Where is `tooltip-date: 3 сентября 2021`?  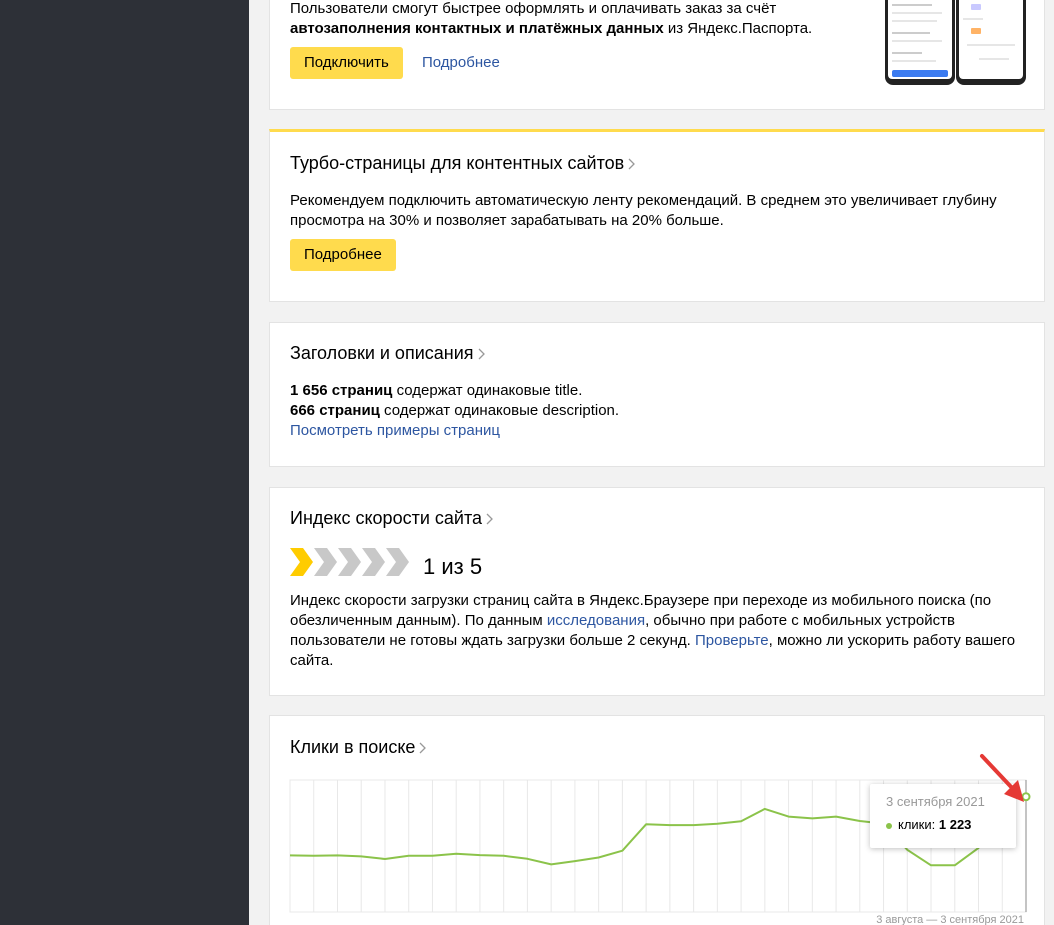 tooltip-date: 3 сентября 2021 is located at coordinates (935, 801).